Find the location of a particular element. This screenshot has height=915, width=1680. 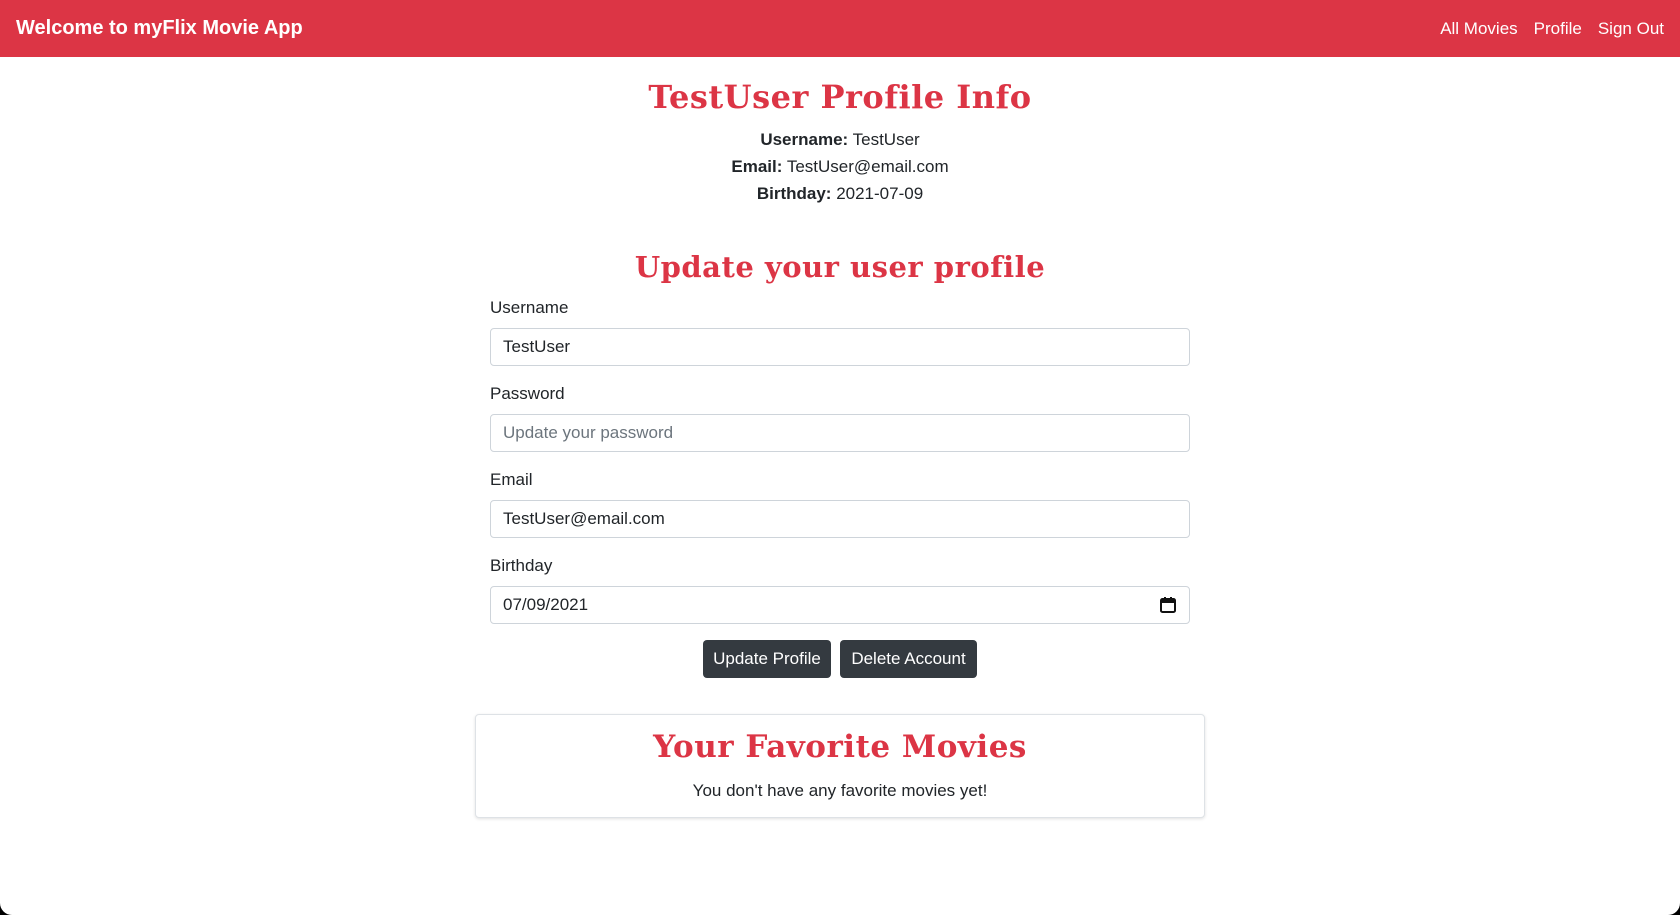

nav-links: All Movies Profile Sign Out is located at coordinates (1544, 29).